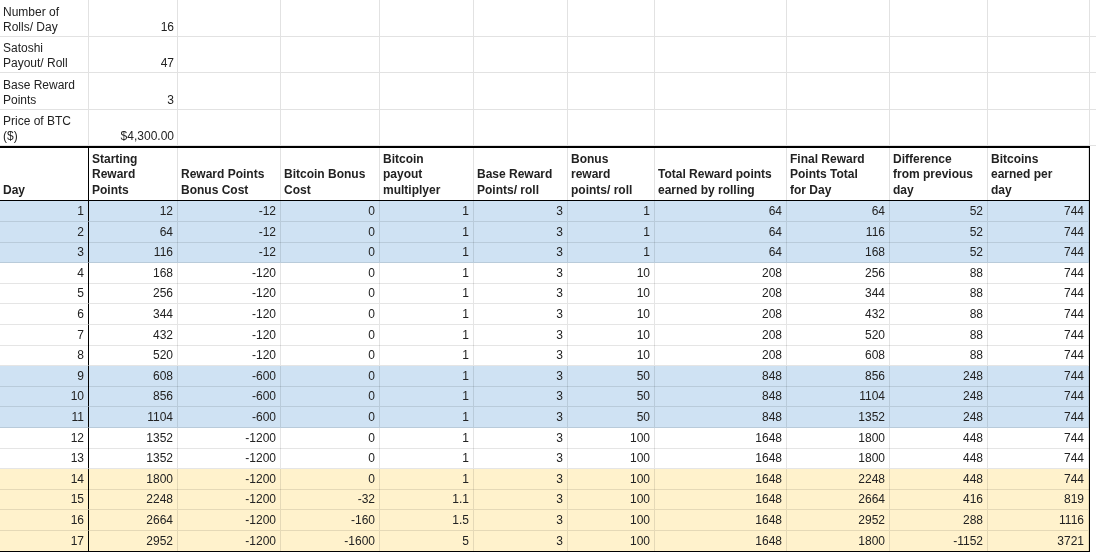 The height and width of the screenshot is (553, 1096). Describe the element at coordinates (611, 174) in the screenshot. I see `column-header: Bonus reward points/ roll` at that location.